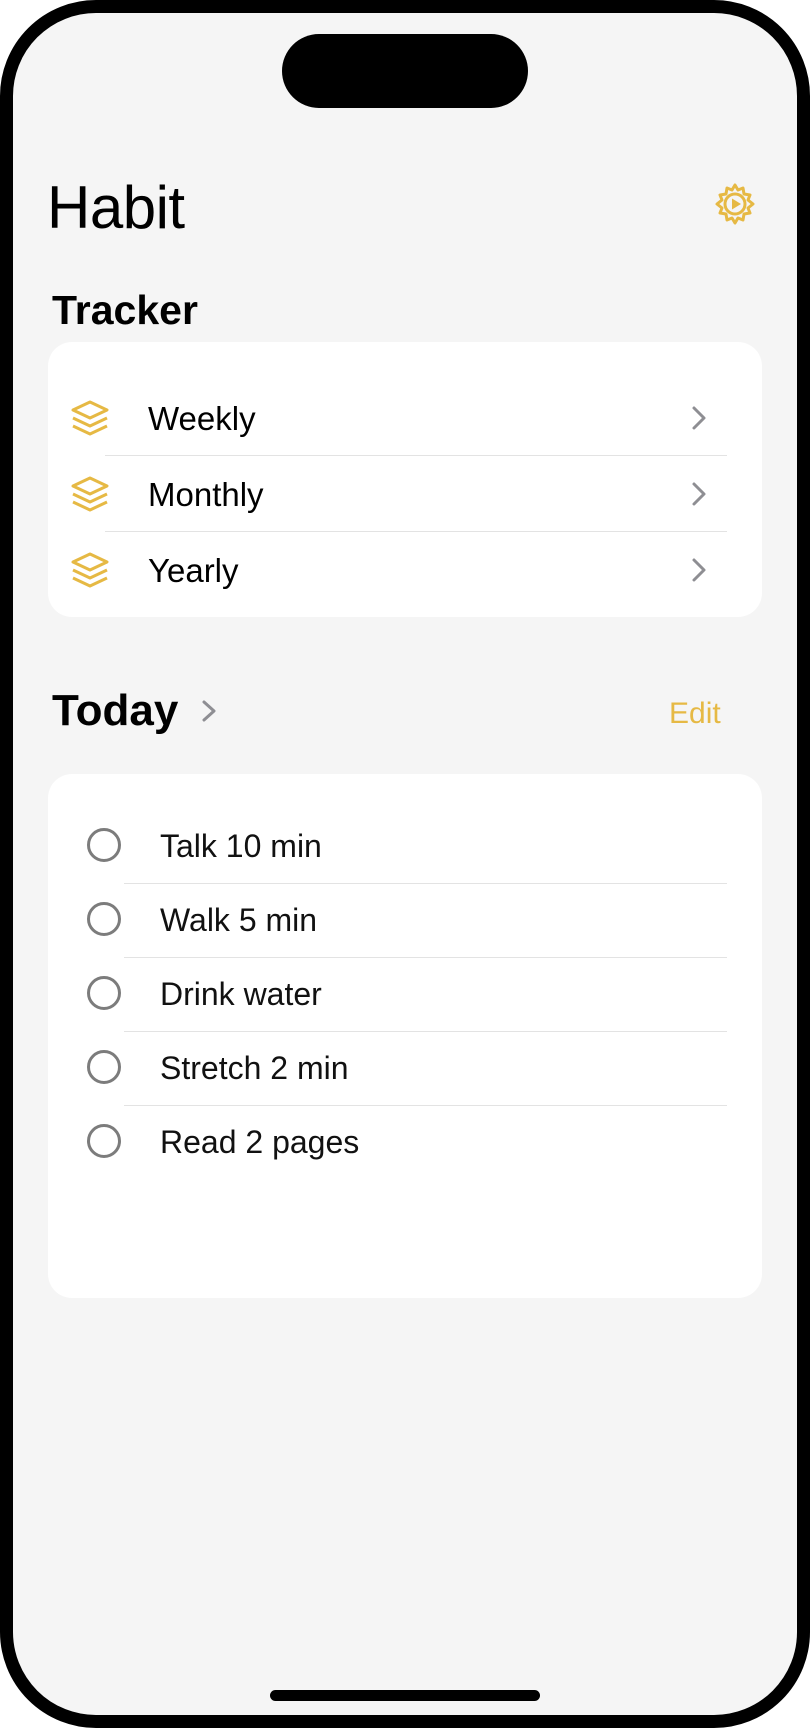  I want to click on tracker-item-label: Yearly, so click(193, 570).